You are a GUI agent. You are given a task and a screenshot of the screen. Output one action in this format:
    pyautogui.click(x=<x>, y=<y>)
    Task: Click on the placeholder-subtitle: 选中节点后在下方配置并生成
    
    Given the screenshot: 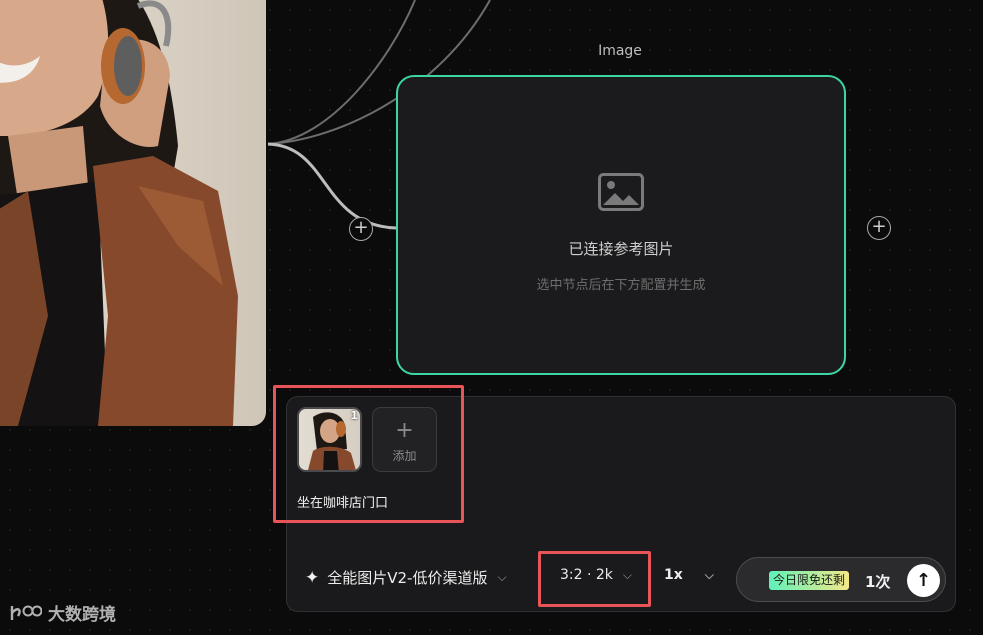 What is the action you would take?
    pyautogui.click(x=621, y=285)
    